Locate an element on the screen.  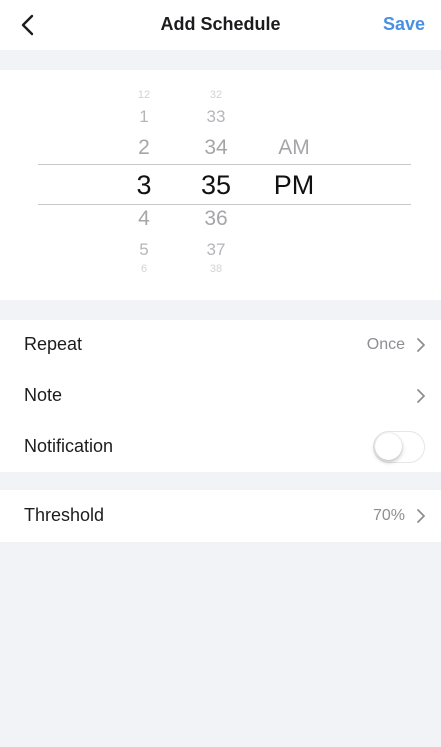
minute-selected: 35 is located at coordinates (216, 185).